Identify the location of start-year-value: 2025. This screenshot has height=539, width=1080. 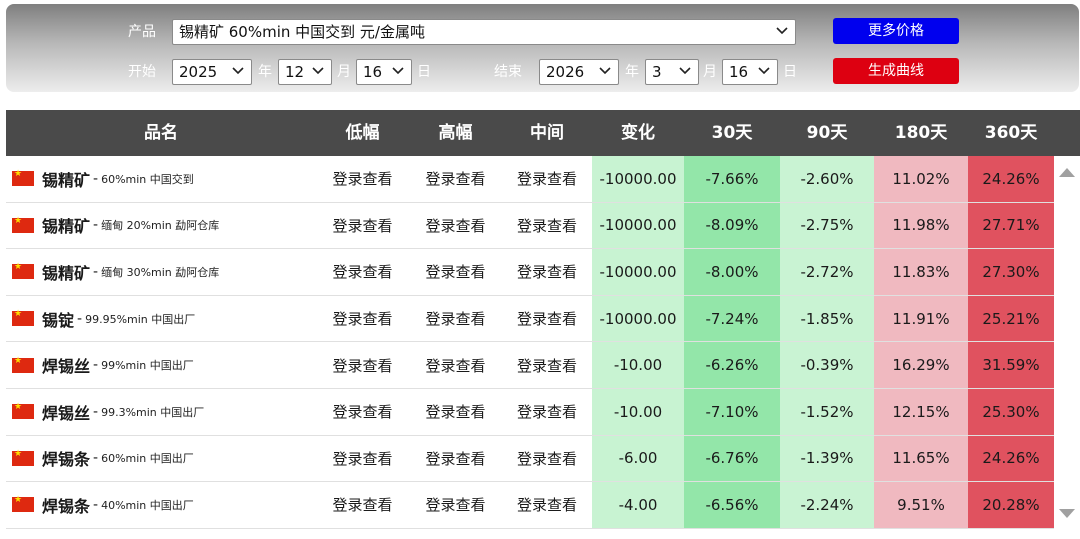
(198, 72).